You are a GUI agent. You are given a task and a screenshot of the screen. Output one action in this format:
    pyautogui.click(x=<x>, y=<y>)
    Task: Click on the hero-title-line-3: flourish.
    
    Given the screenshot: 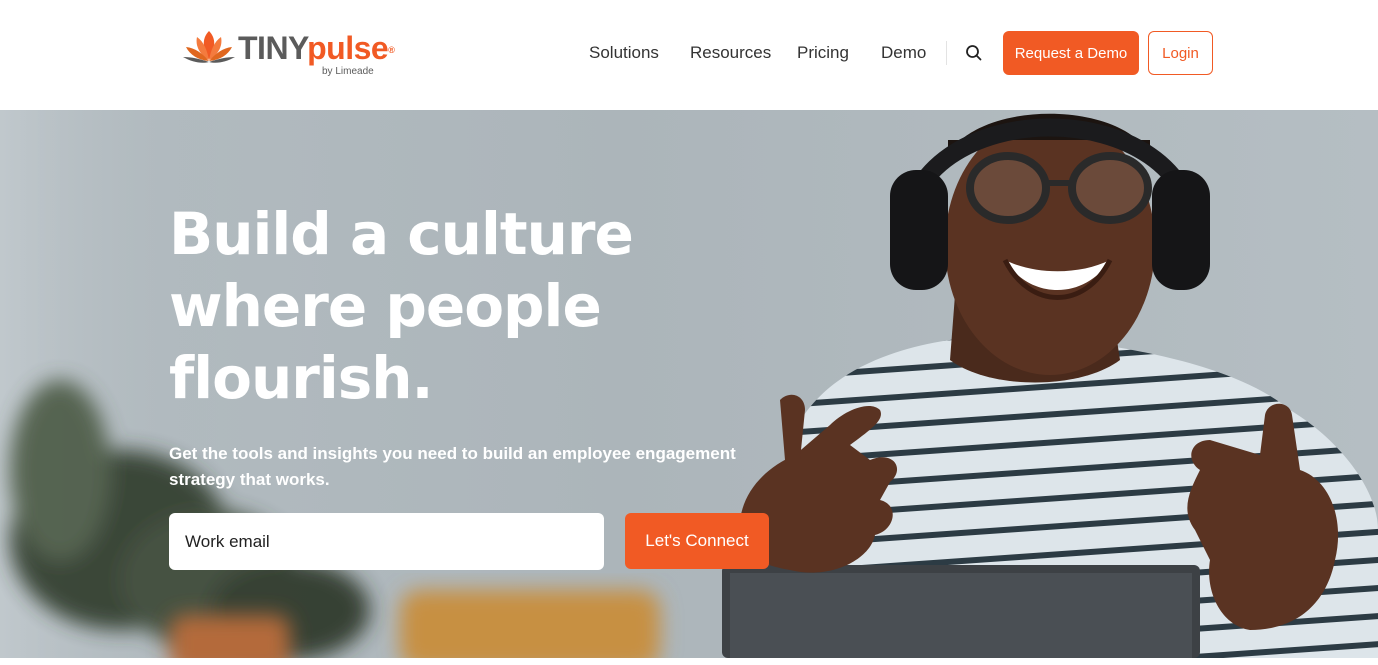 What is the action you would take?
    pyautogui.click(x=301, y=378)
    